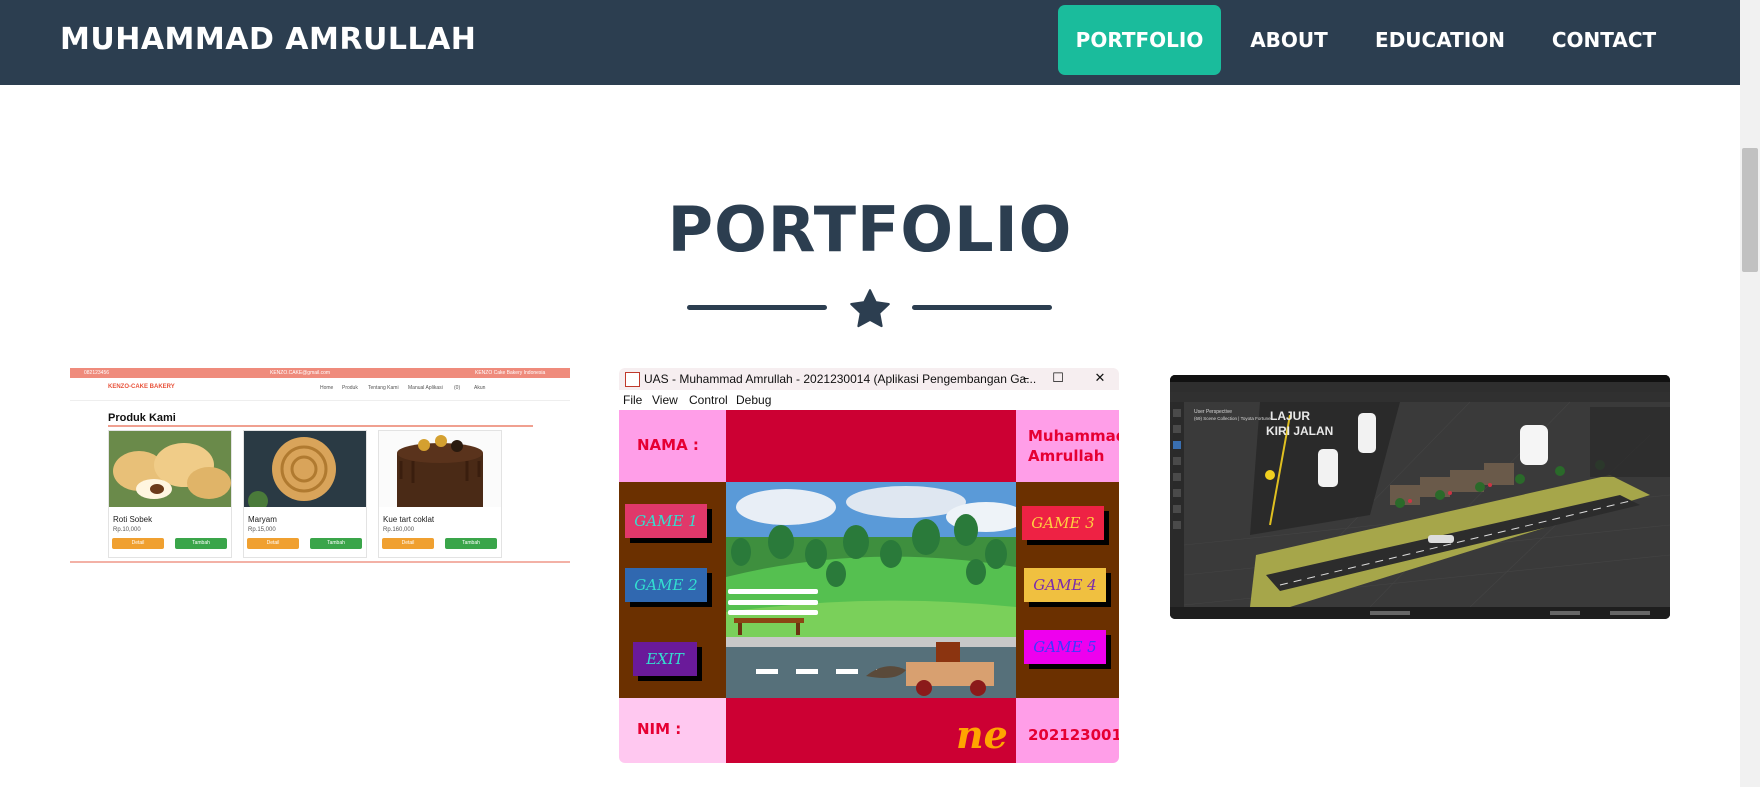 The width and height of the screenshot is (1760, 787). I want to click on nim-value-panel: 2021230014, so click(1067, 730).